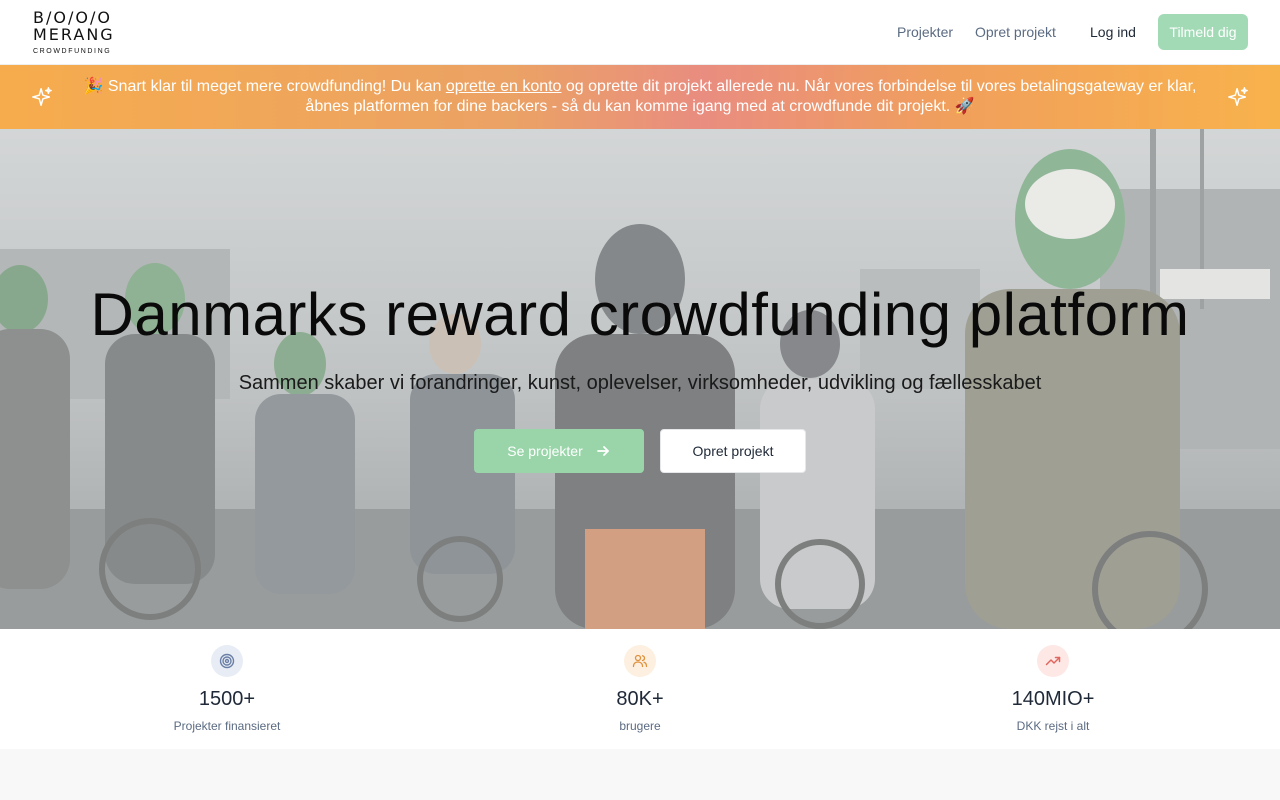 This screenshot has width=1280, height=800. I want to click on logo-line-2: MERANG, so click(74, 34).